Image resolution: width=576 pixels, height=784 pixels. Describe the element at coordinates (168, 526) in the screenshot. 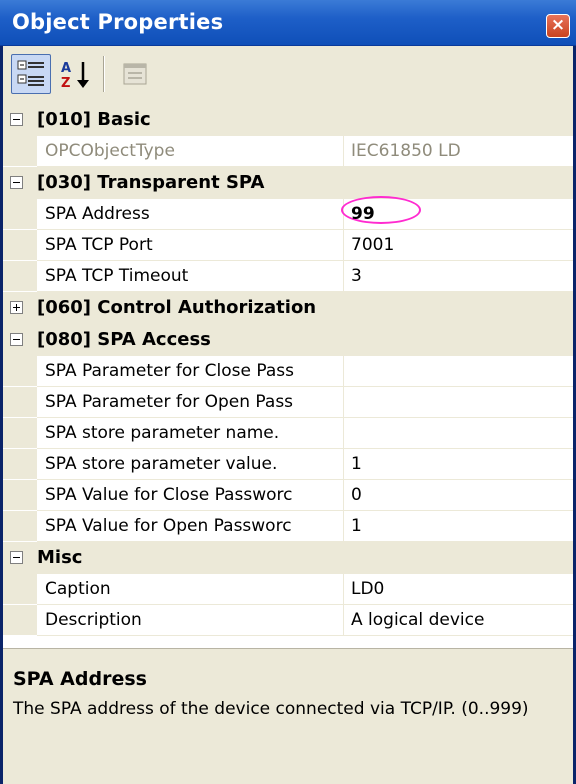

I see `property-name: SPA Value for Open Passworc` at that location.